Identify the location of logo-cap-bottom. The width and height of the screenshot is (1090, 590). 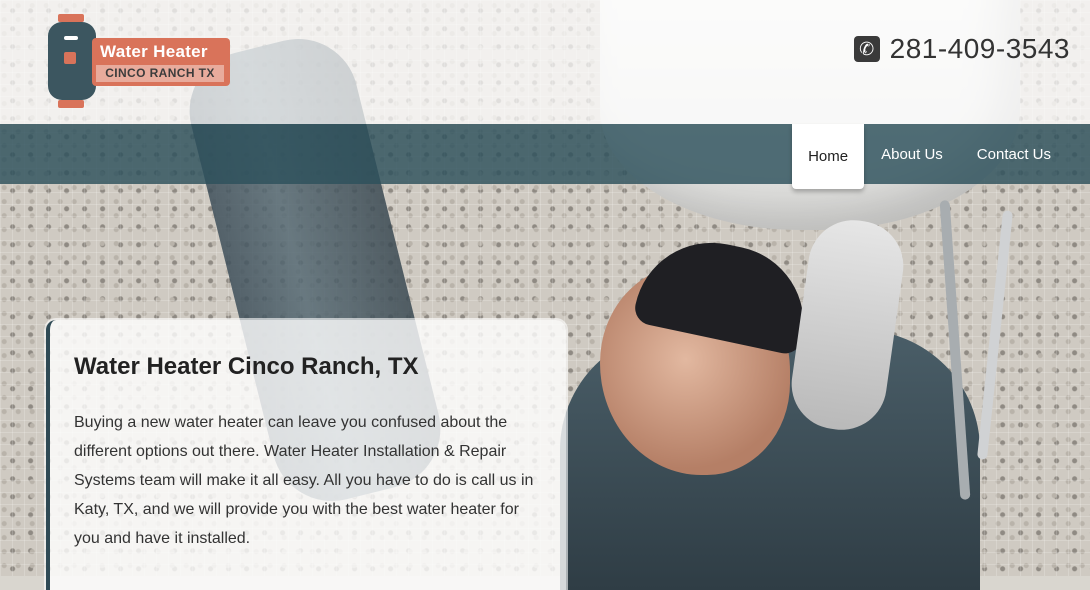
(71, 104).